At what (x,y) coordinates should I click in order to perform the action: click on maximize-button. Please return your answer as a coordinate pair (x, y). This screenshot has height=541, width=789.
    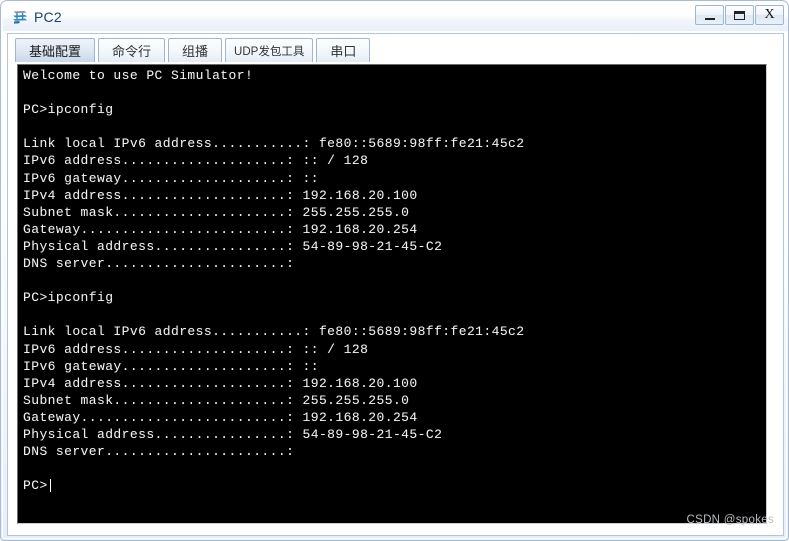
    Looking at the image, I should click on (739, 15).